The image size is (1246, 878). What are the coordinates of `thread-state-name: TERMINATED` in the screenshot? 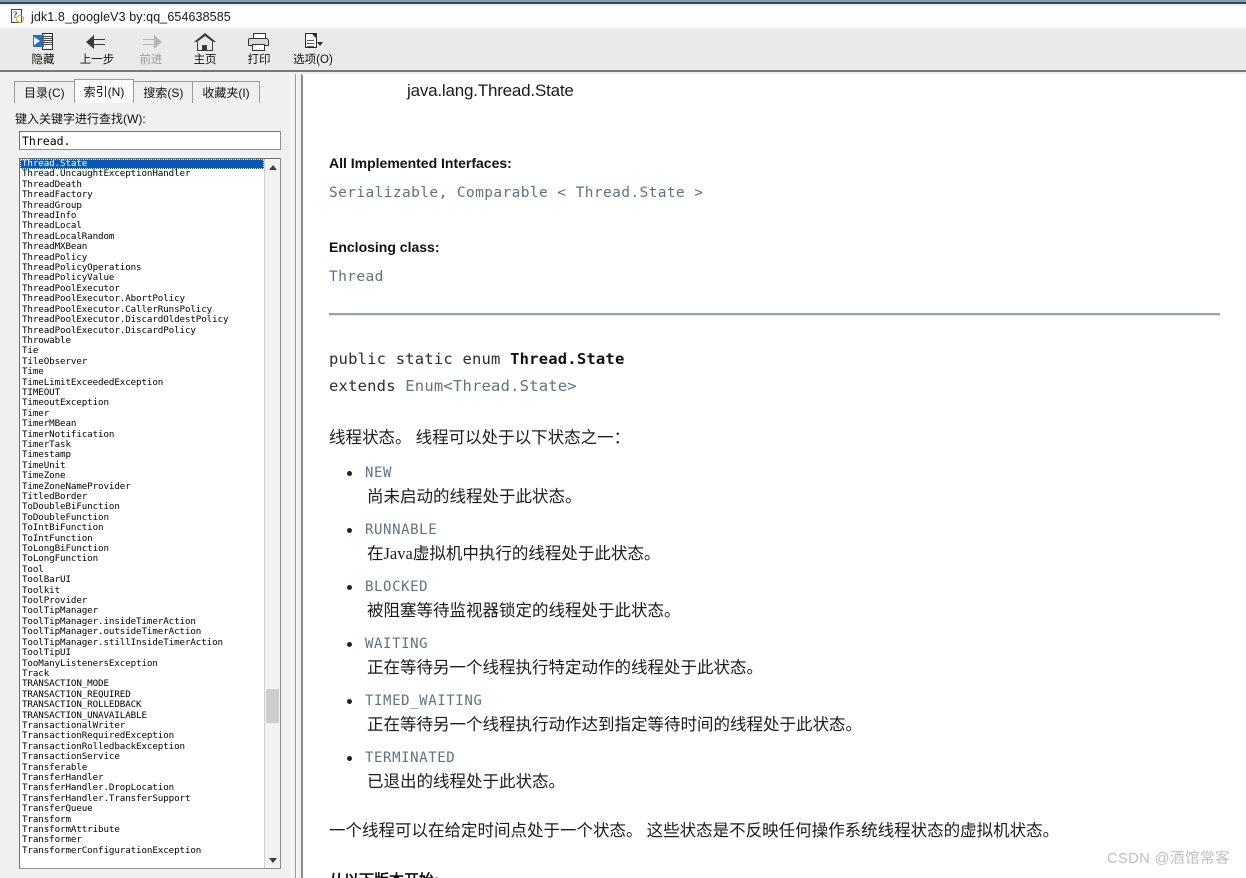 It's located at (792, 758).